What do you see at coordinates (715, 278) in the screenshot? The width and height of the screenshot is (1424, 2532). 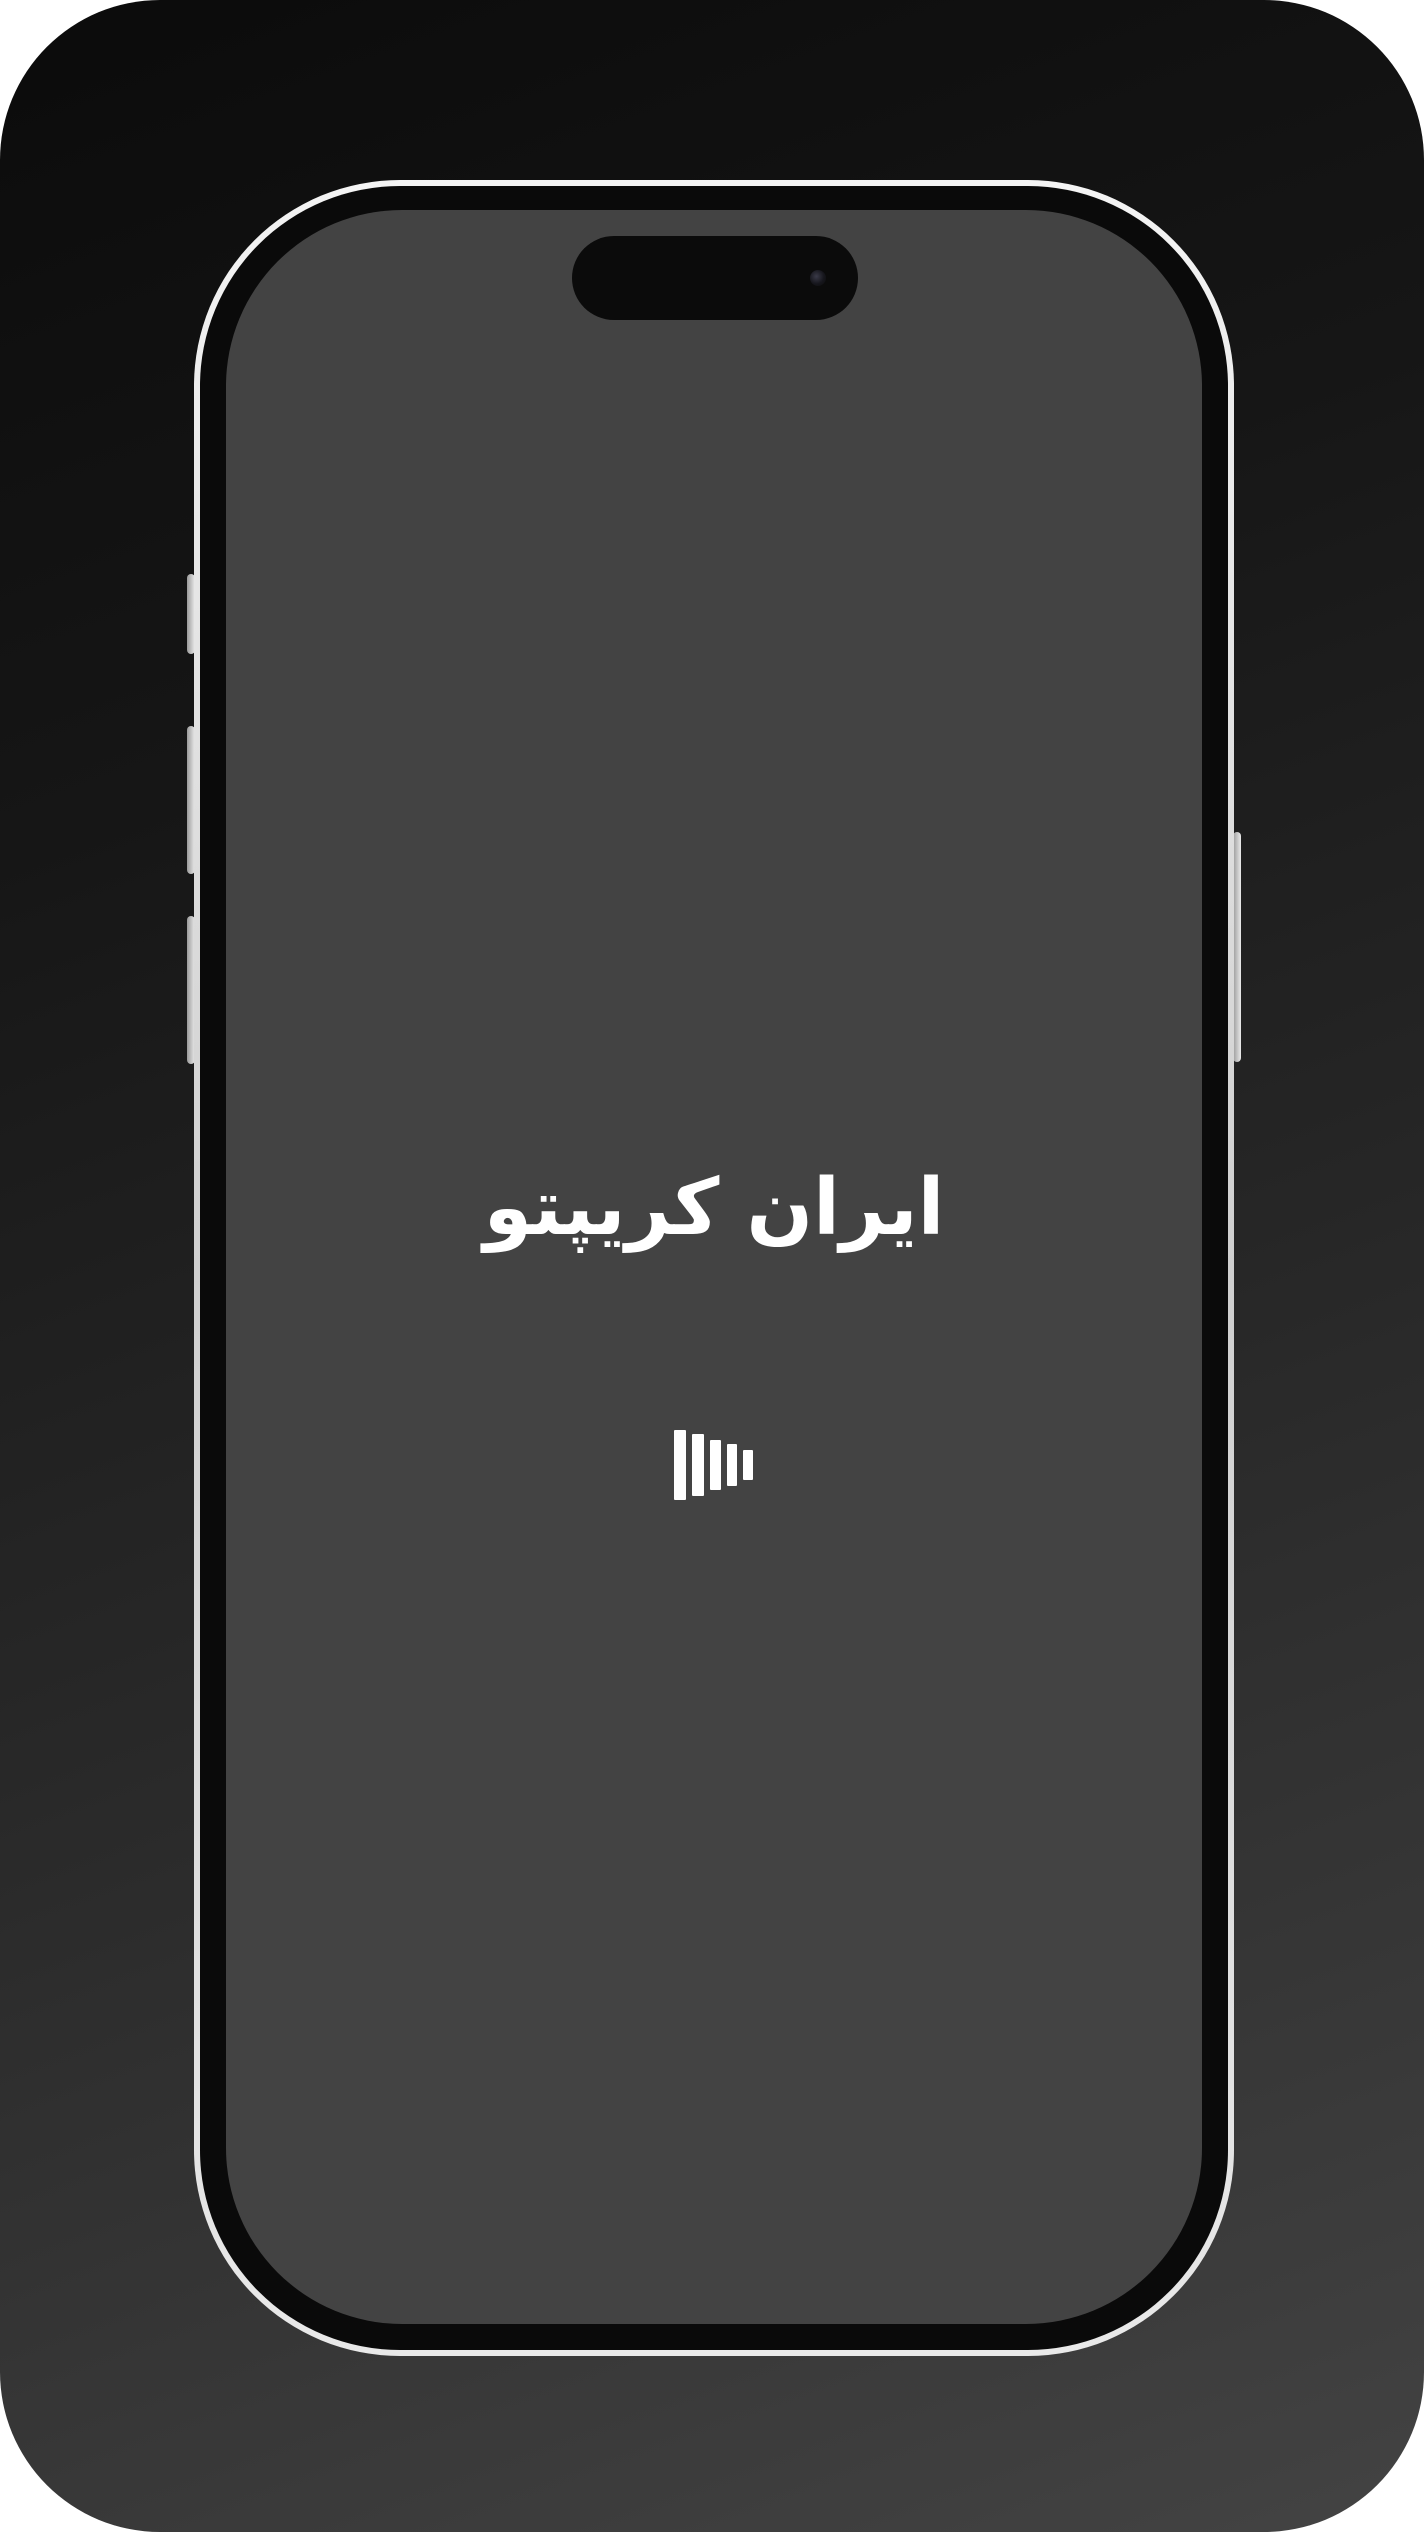 I see `dynamic-island` at bounding box center [715, 278].